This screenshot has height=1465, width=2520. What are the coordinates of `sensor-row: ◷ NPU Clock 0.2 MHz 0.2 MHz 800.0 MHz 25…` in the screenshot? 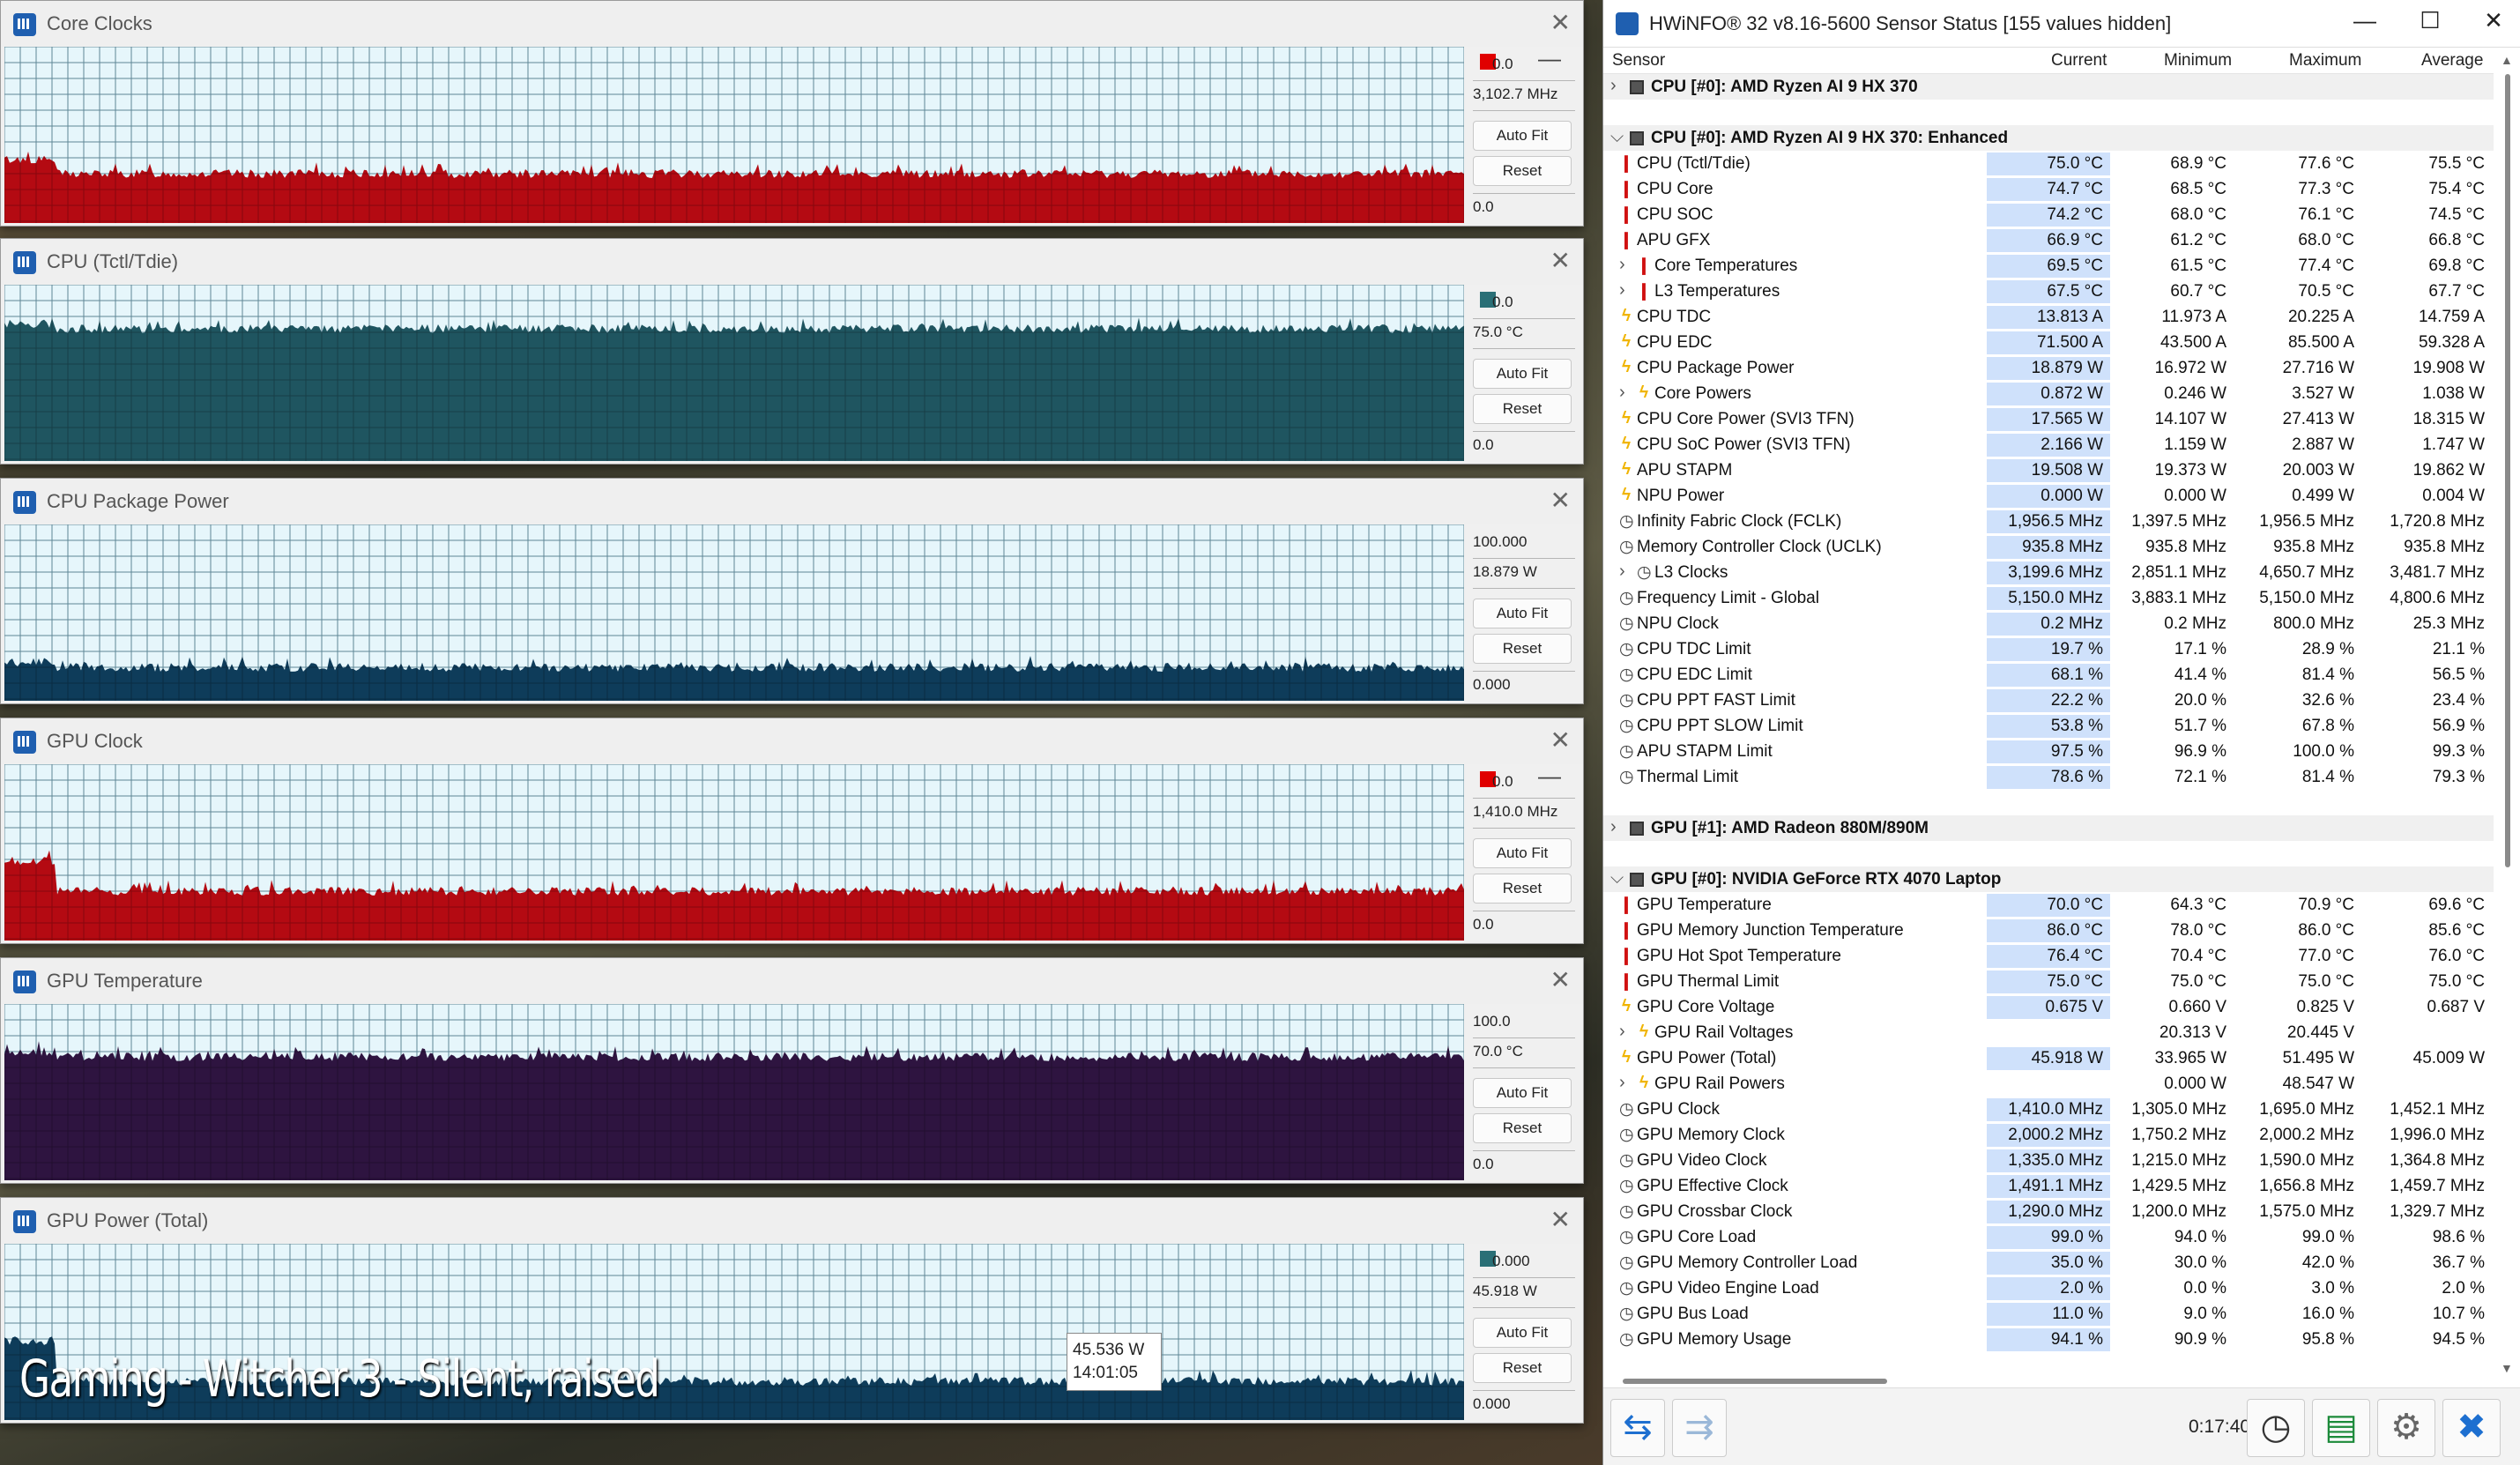 It's located at (2048, 623).